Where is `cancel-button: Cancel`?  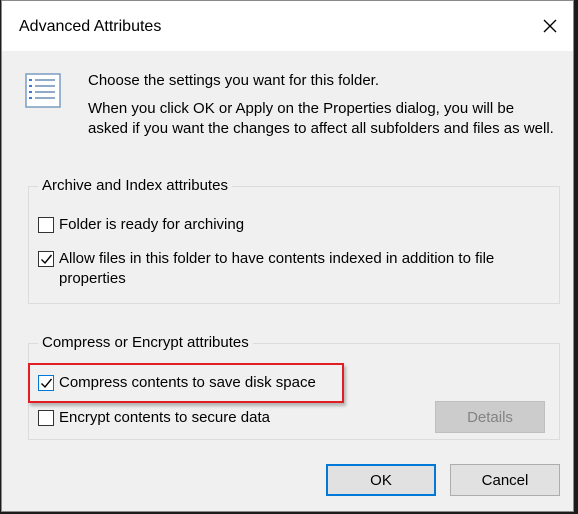
cancel-button: Cancel is located at coordinates (505, 480).